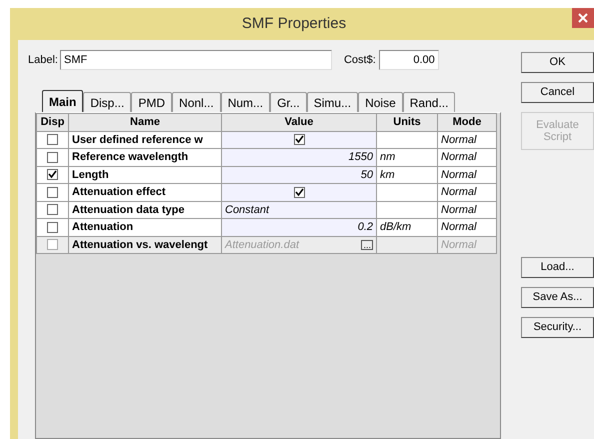  Describe the element at coordinates (145, 245) in the screenshot. I see `table-cell: Attenuation vs. wavelengt` at that location.